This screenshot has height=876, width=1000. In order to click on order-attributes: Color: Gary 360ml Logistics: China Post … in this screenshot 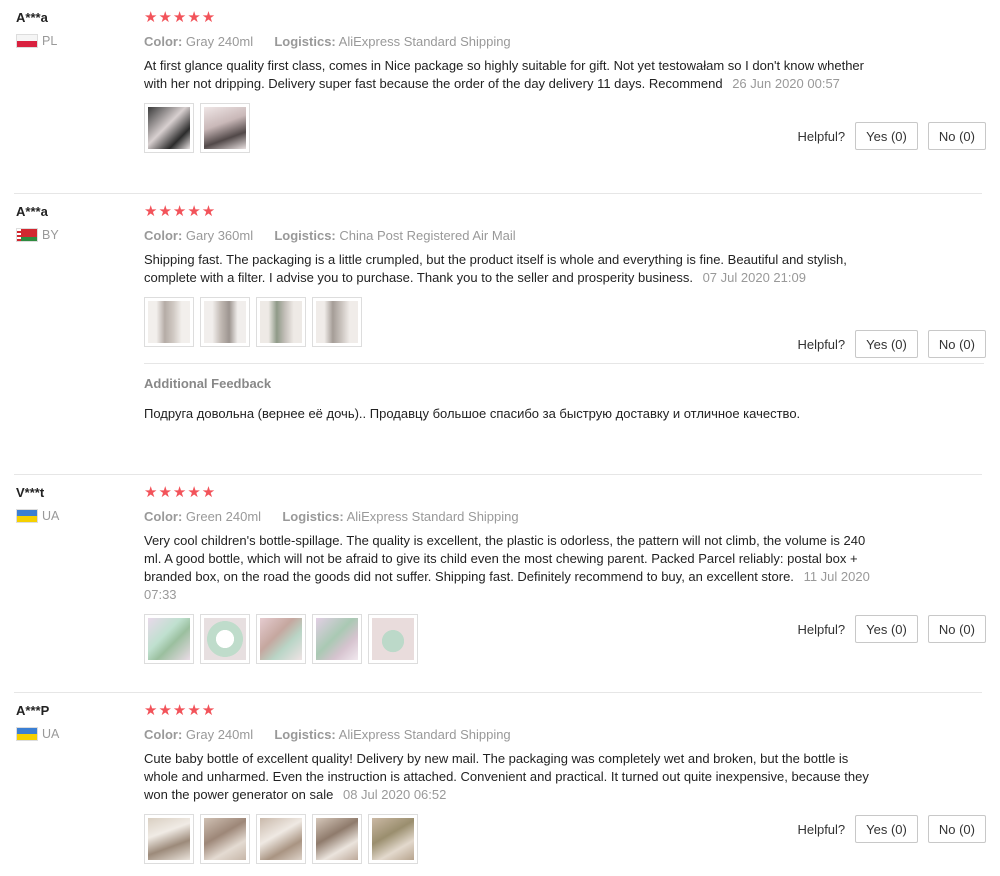, I will do `click(564, 235)`.